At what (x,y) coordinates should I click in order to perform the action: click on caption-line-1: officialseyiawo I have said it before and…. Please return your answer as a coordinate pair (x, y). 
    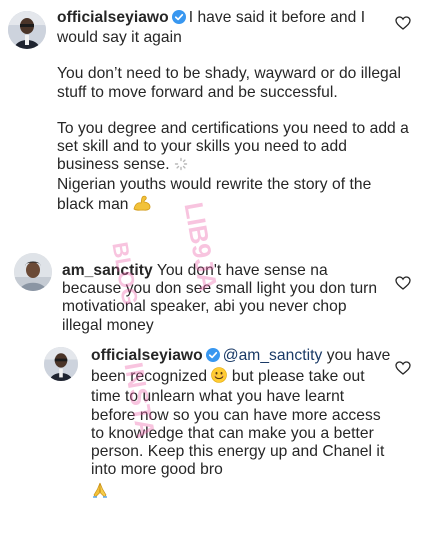
    Looking at the image, I should click on (233, 28).